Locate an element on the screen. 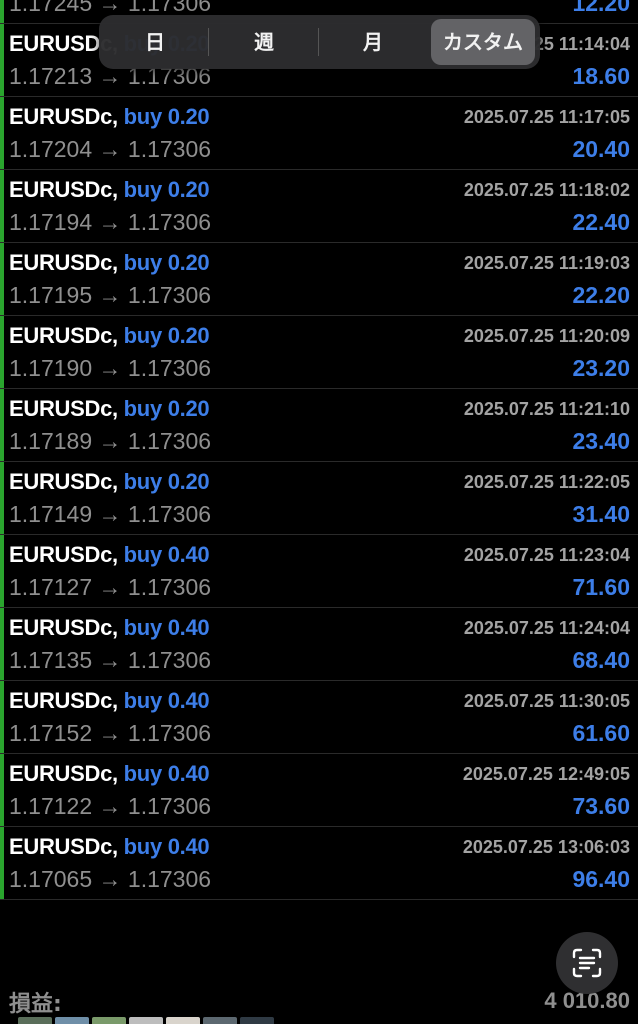 Image resolution: width=638 pixels, height=1024 pixels. segment-custom: カスタム is located at coordinates (483, 42).